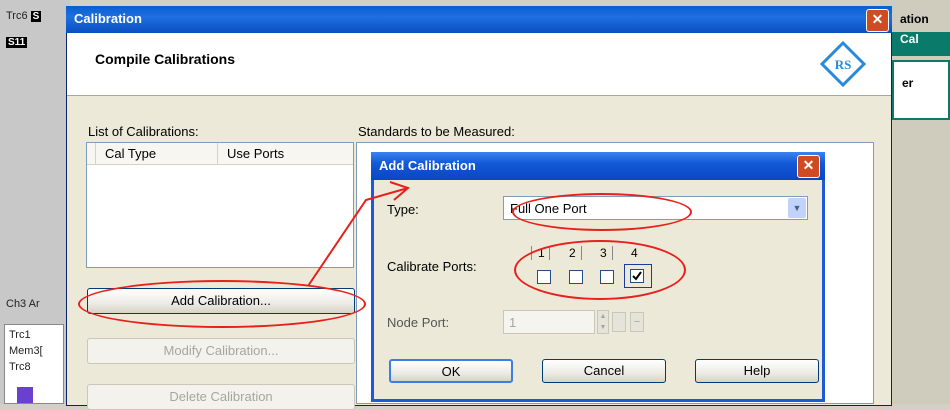  I want to click on trace-label: Trc6, so click(17, 16).